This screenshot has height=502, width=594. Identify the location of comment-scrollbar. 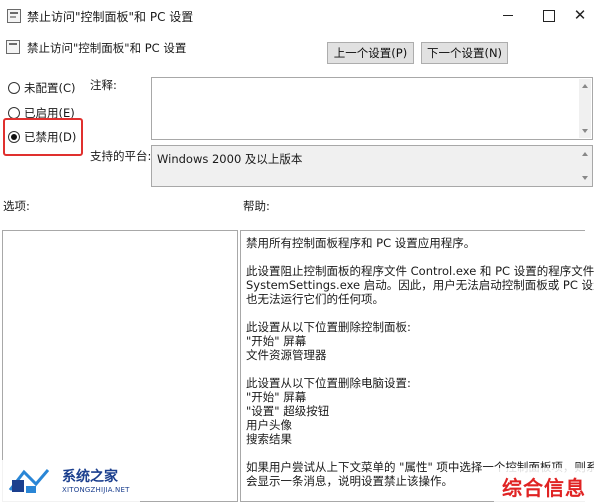
(585, 108).